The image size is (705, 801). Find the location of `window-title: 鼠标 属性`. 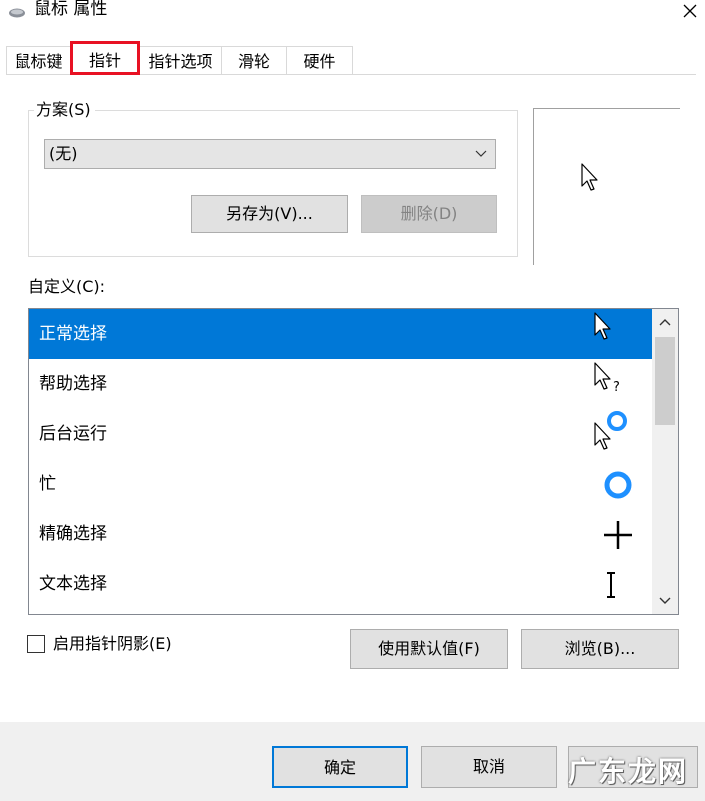

window-title: 鼠标 属性 is located at coordinates (71, 9).